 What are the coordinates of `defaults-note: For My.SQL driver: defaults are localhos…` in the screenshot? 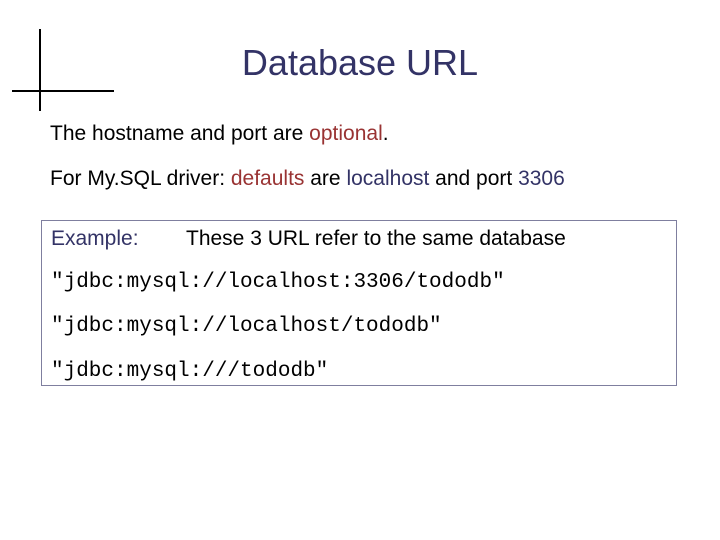 It's located at (307, 179).